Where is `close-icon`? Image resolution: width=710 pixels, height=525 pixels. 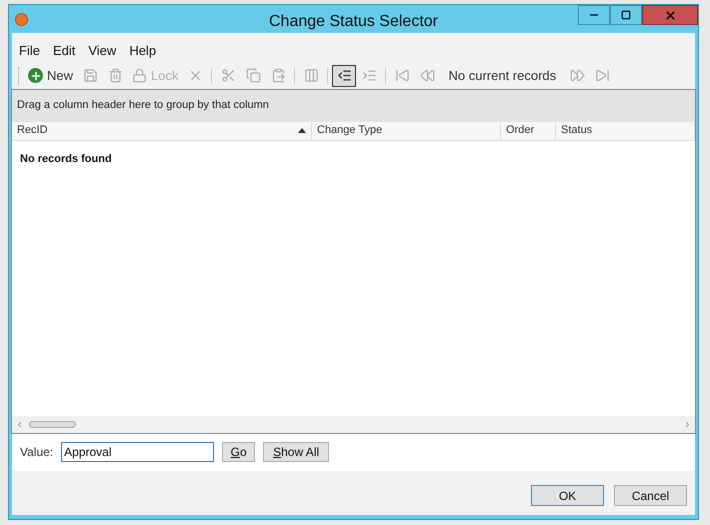 close-icon is located at coordinates (670, 15).